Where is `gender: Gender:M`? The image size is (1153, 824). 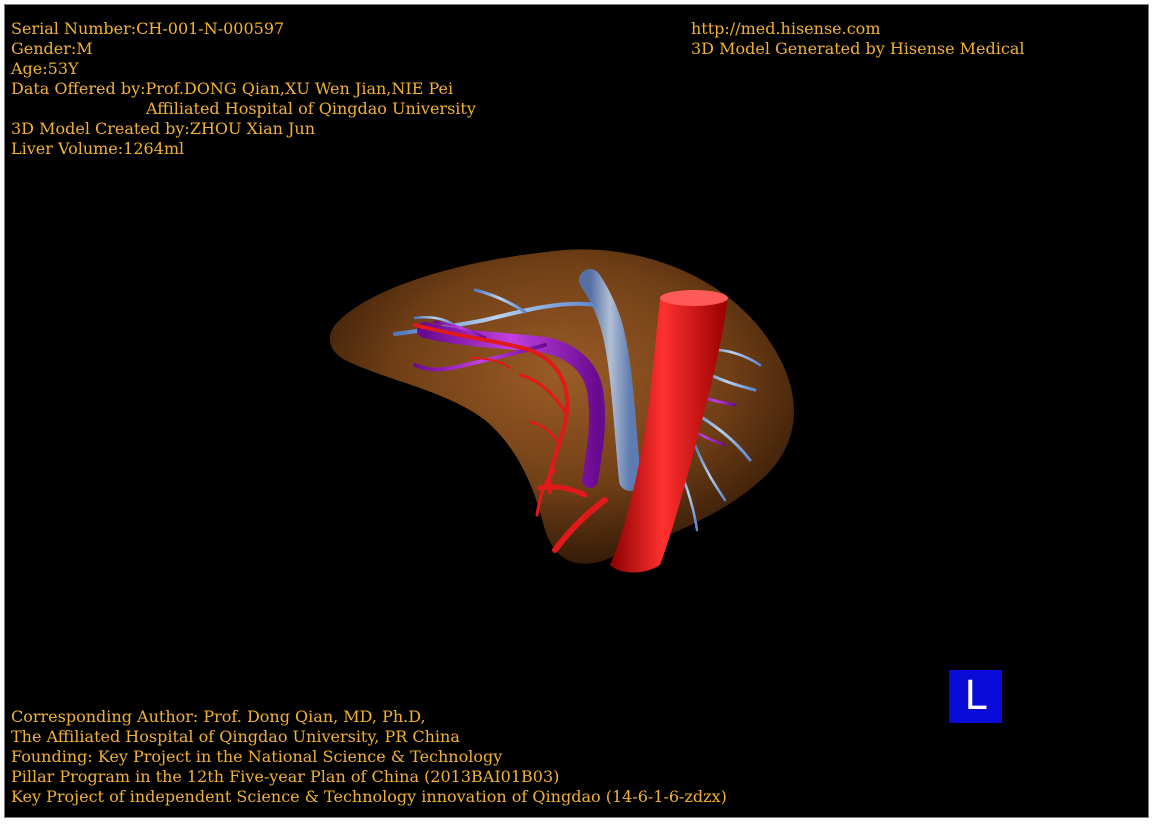 gender: Gender:M is located at coordinates (52, 48).